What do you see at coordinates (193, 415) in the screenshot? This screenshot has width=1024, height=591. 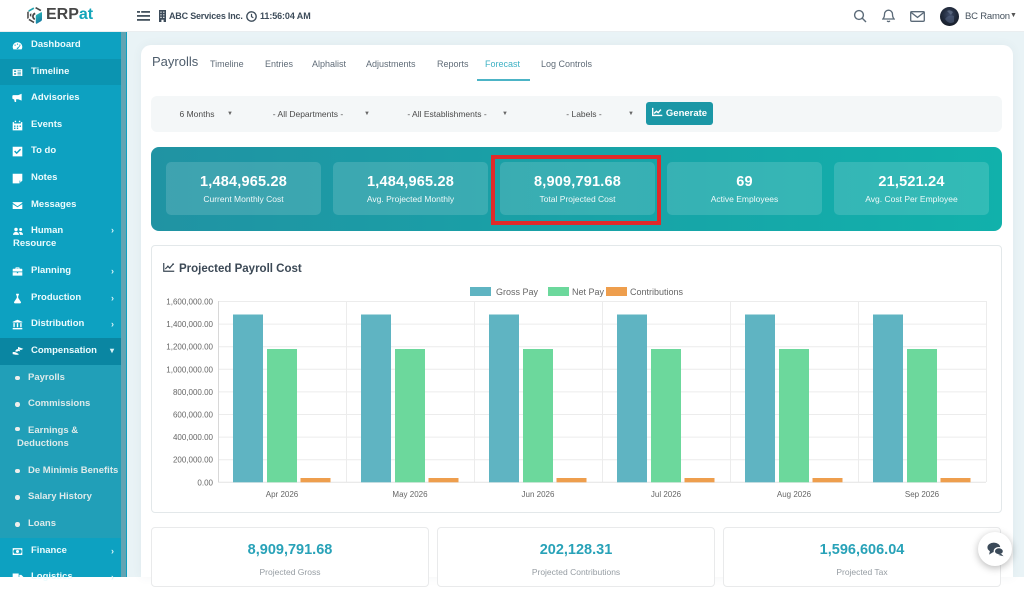 I see `svg-text: 600,000.00` at bounding box center [193, 415].